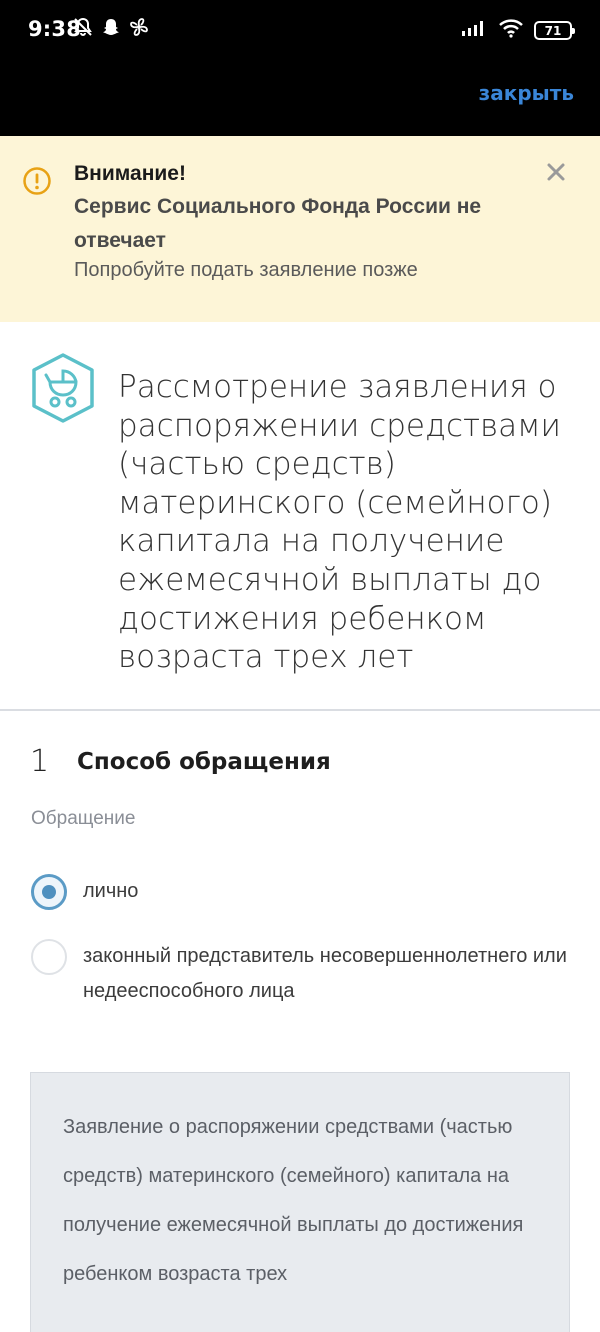 Image resolution: width=600 pixels, height=1332 pixels. Describe the element at coordinates (83, 27) in the screenshot. I see `notifications-off-icon` at that location.